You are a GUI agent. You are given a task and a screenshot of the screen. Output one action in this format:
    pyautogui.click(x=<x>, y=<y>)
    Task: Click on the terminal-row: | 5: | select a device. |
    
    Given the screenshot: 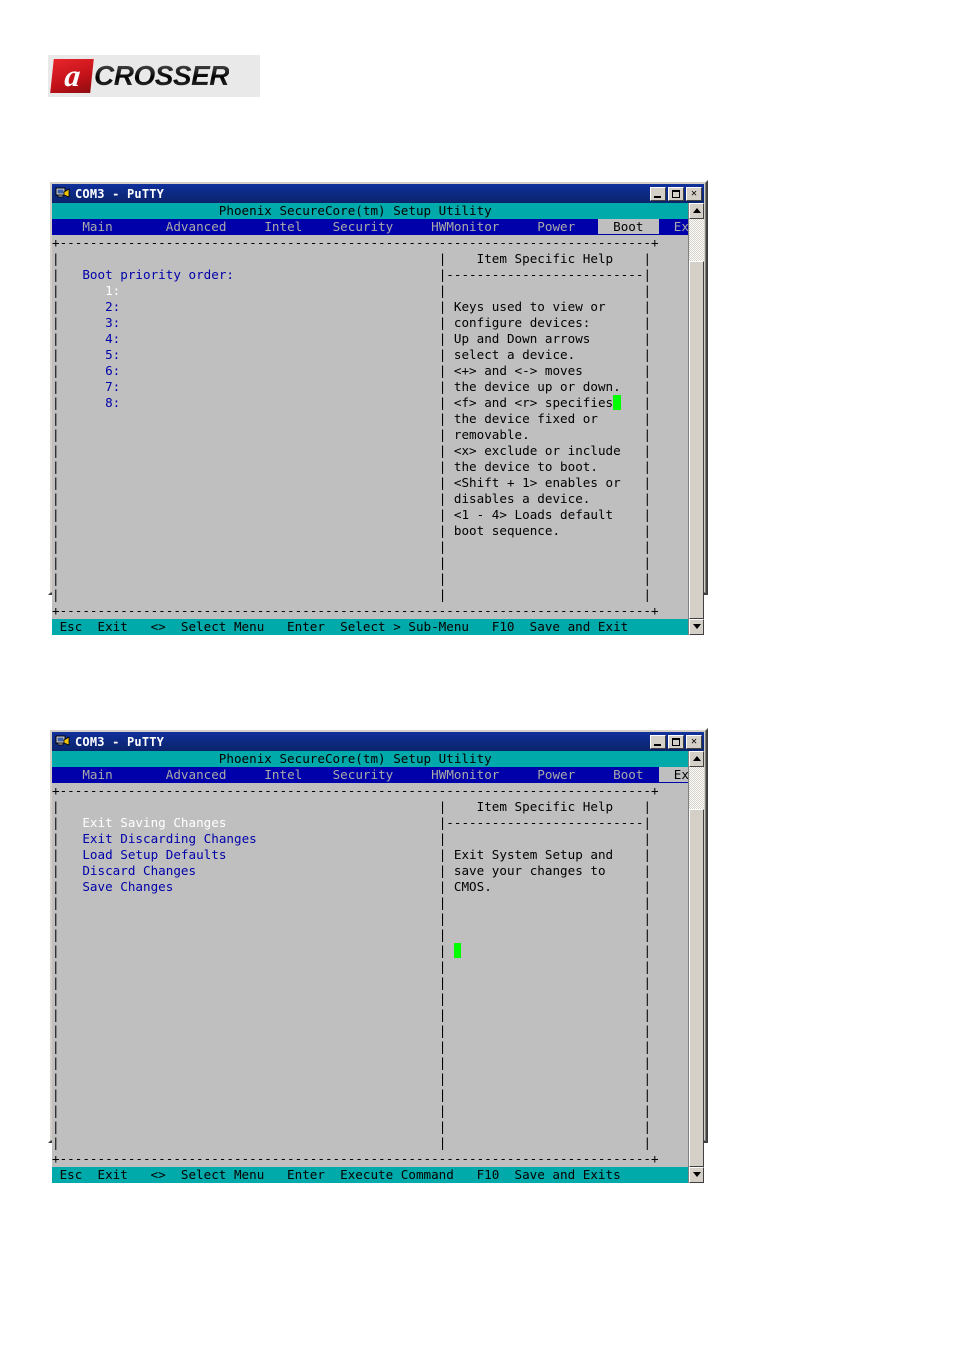 What is the action you would take?
    pyautogui.click(x=370, y=355)
    